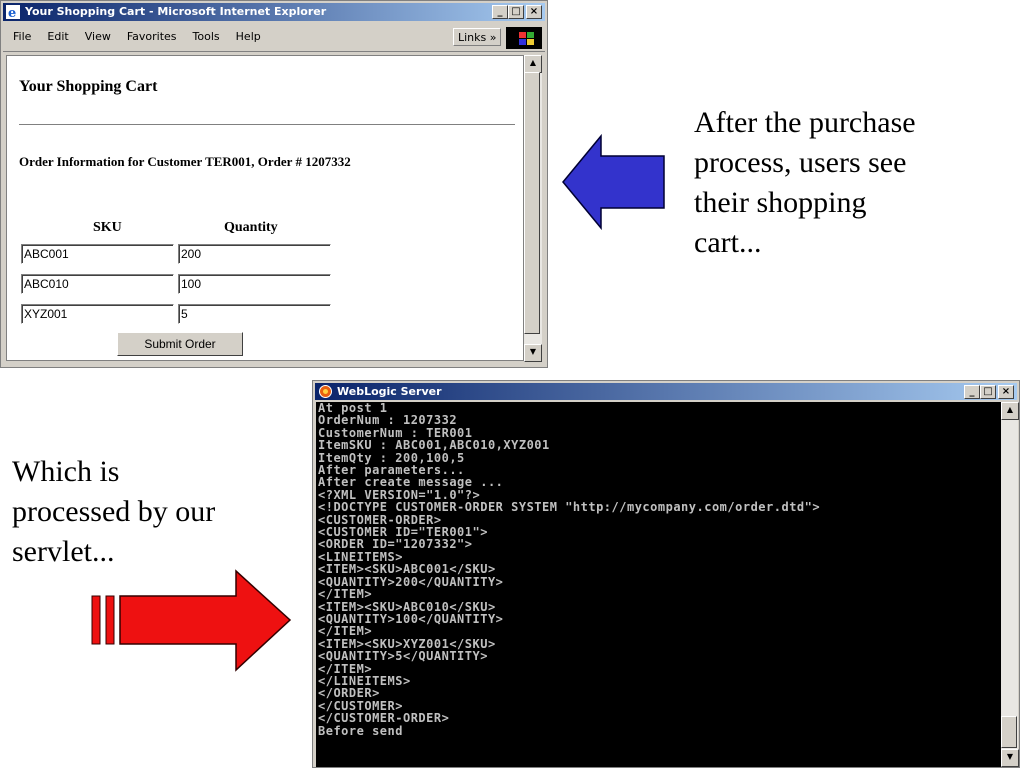  I want to click on quantity-field: 200, so click(254, 254).